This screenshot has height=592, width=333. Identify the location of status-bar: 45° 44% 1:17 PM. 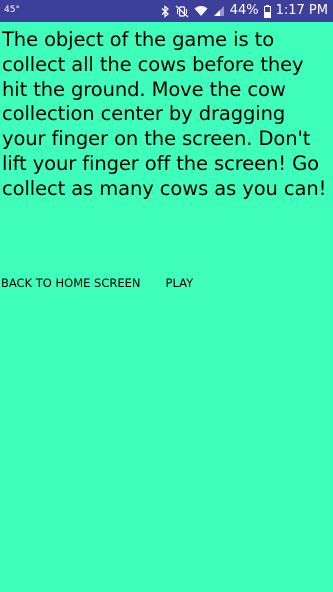
(166, 11).